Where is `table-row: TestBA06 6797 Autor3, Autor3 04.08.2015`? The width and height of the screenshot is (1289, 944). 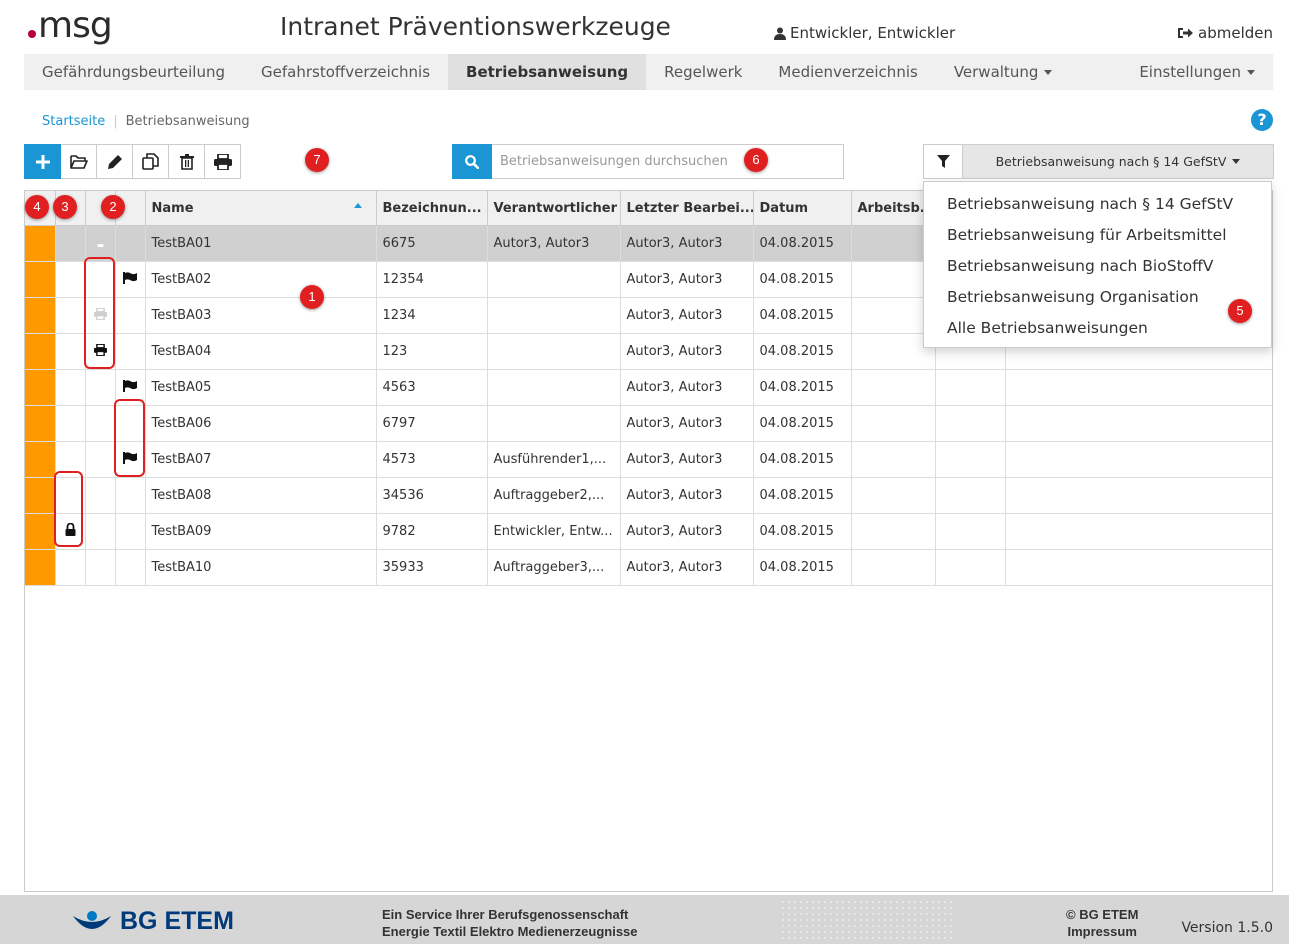
table-row: TestBA06 6797 Autor3, Autor3 04.08.2015 is located at coordinates (648, 423).